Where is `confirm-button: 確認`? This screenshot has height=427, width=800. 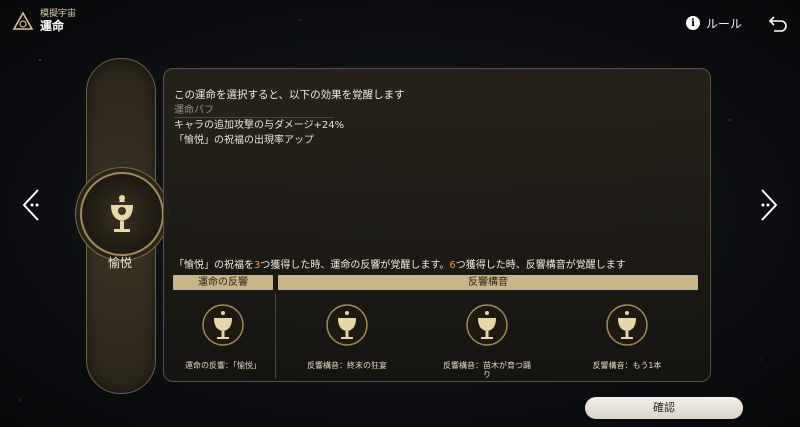 confirm-button: 確認 is located at coordinates (664, 408).